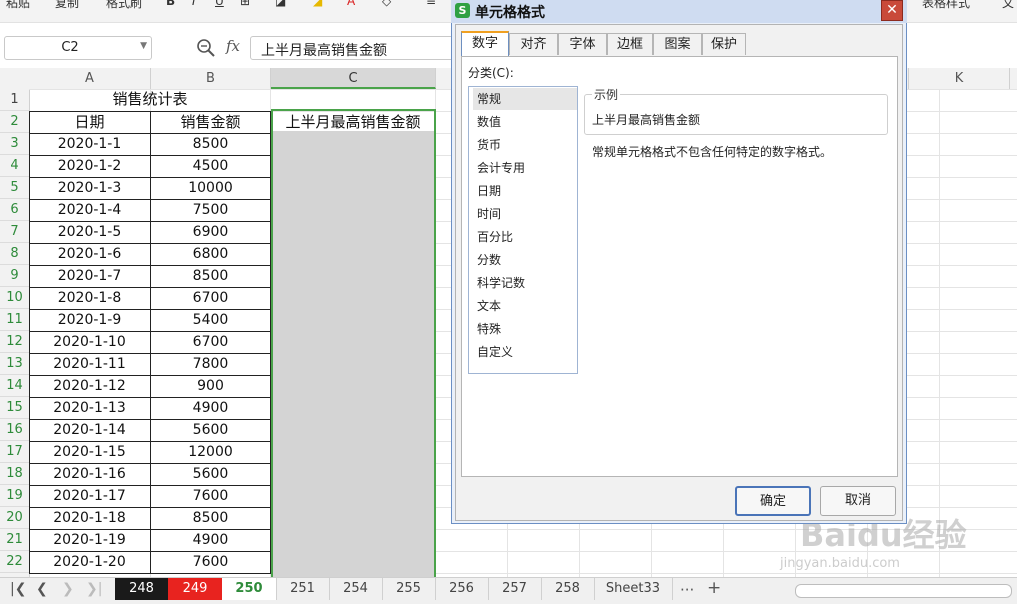 Image resolution: width=1017 pixels, height=604 pixels. I want to click on row-header: 13, so click(14, 364).